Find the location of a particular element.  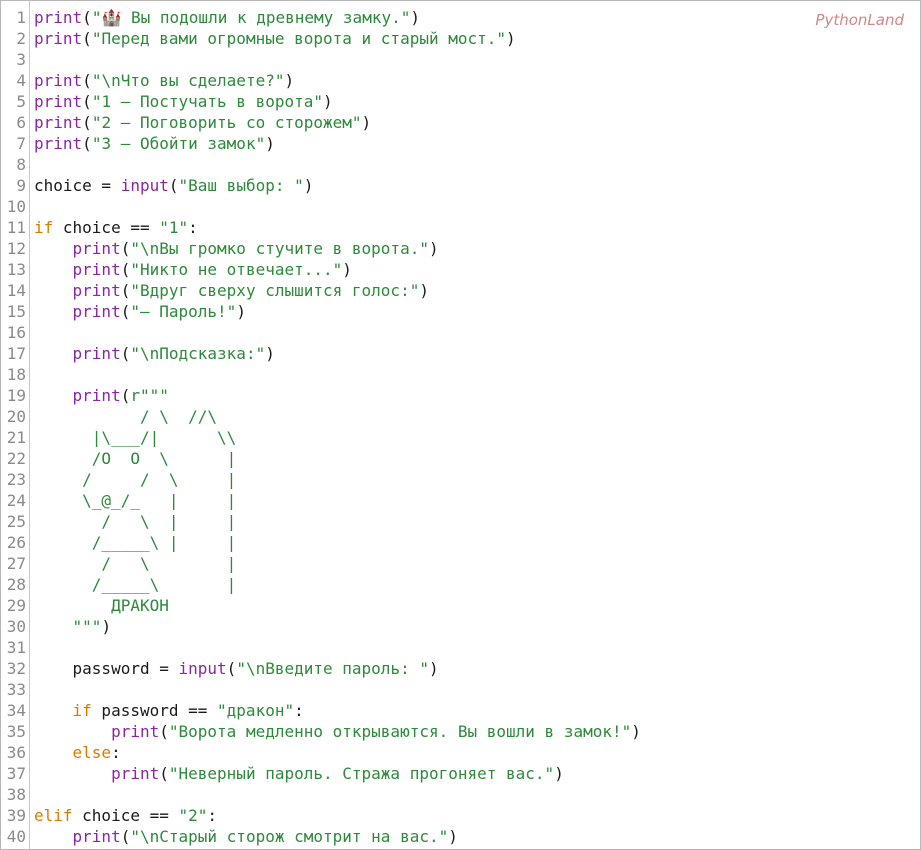

line-number: 4 is located at coordinates (21, 80).